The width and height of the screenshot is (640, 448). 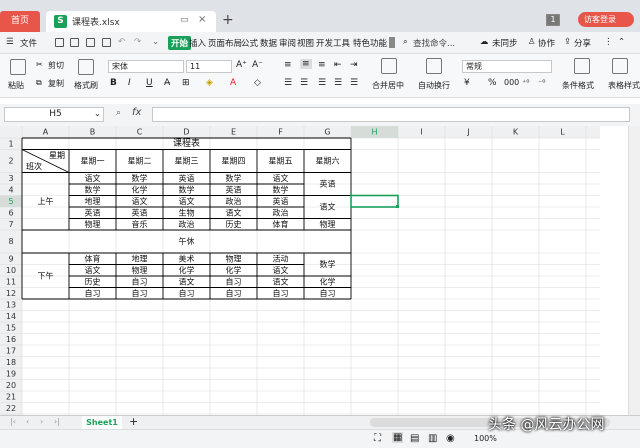 What do you see at coordinates (567, 42) in the screenshot?
I see `share-icon: ⇪` at bounding box center [567, 42].